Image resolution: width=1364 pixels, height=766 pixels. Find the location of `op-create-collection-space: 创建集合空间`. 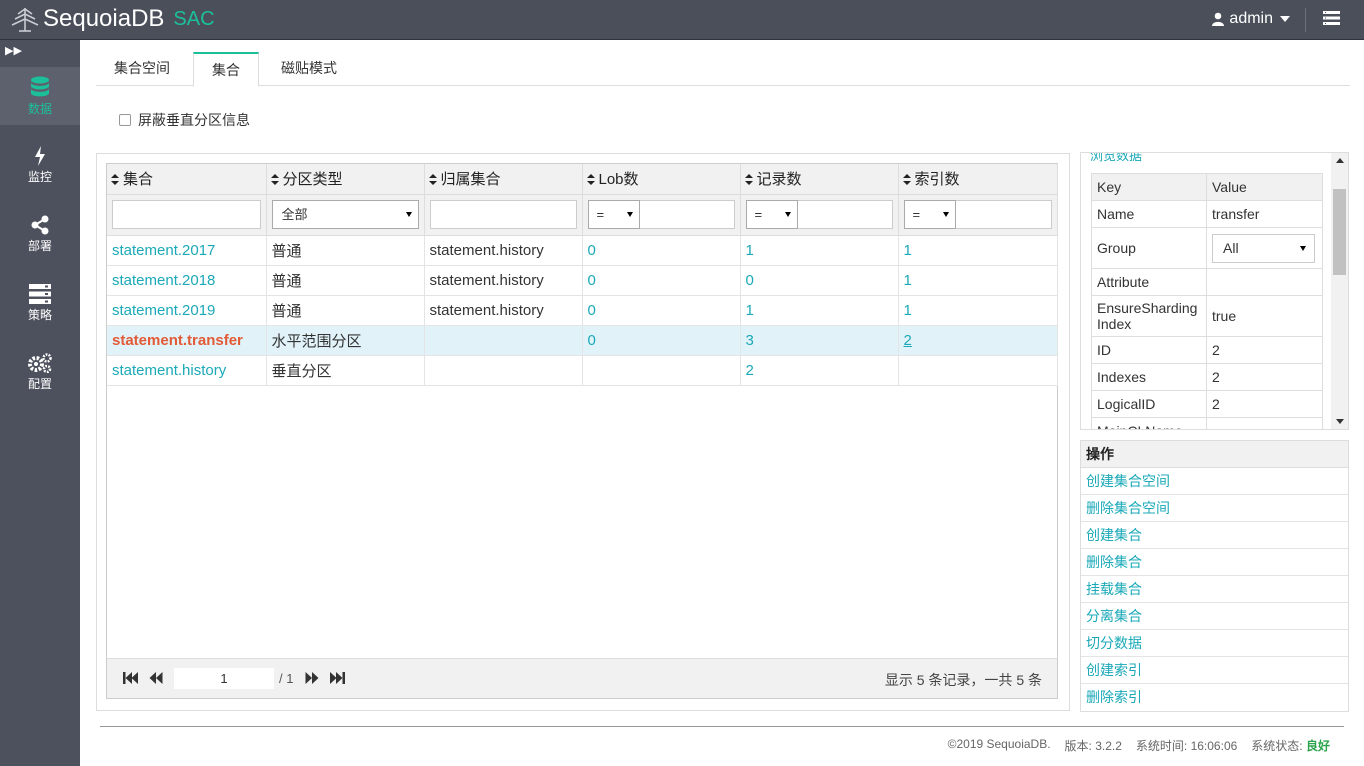

op-create-collection-space: 创建集合空间 is located at coordinates (1214, 481).